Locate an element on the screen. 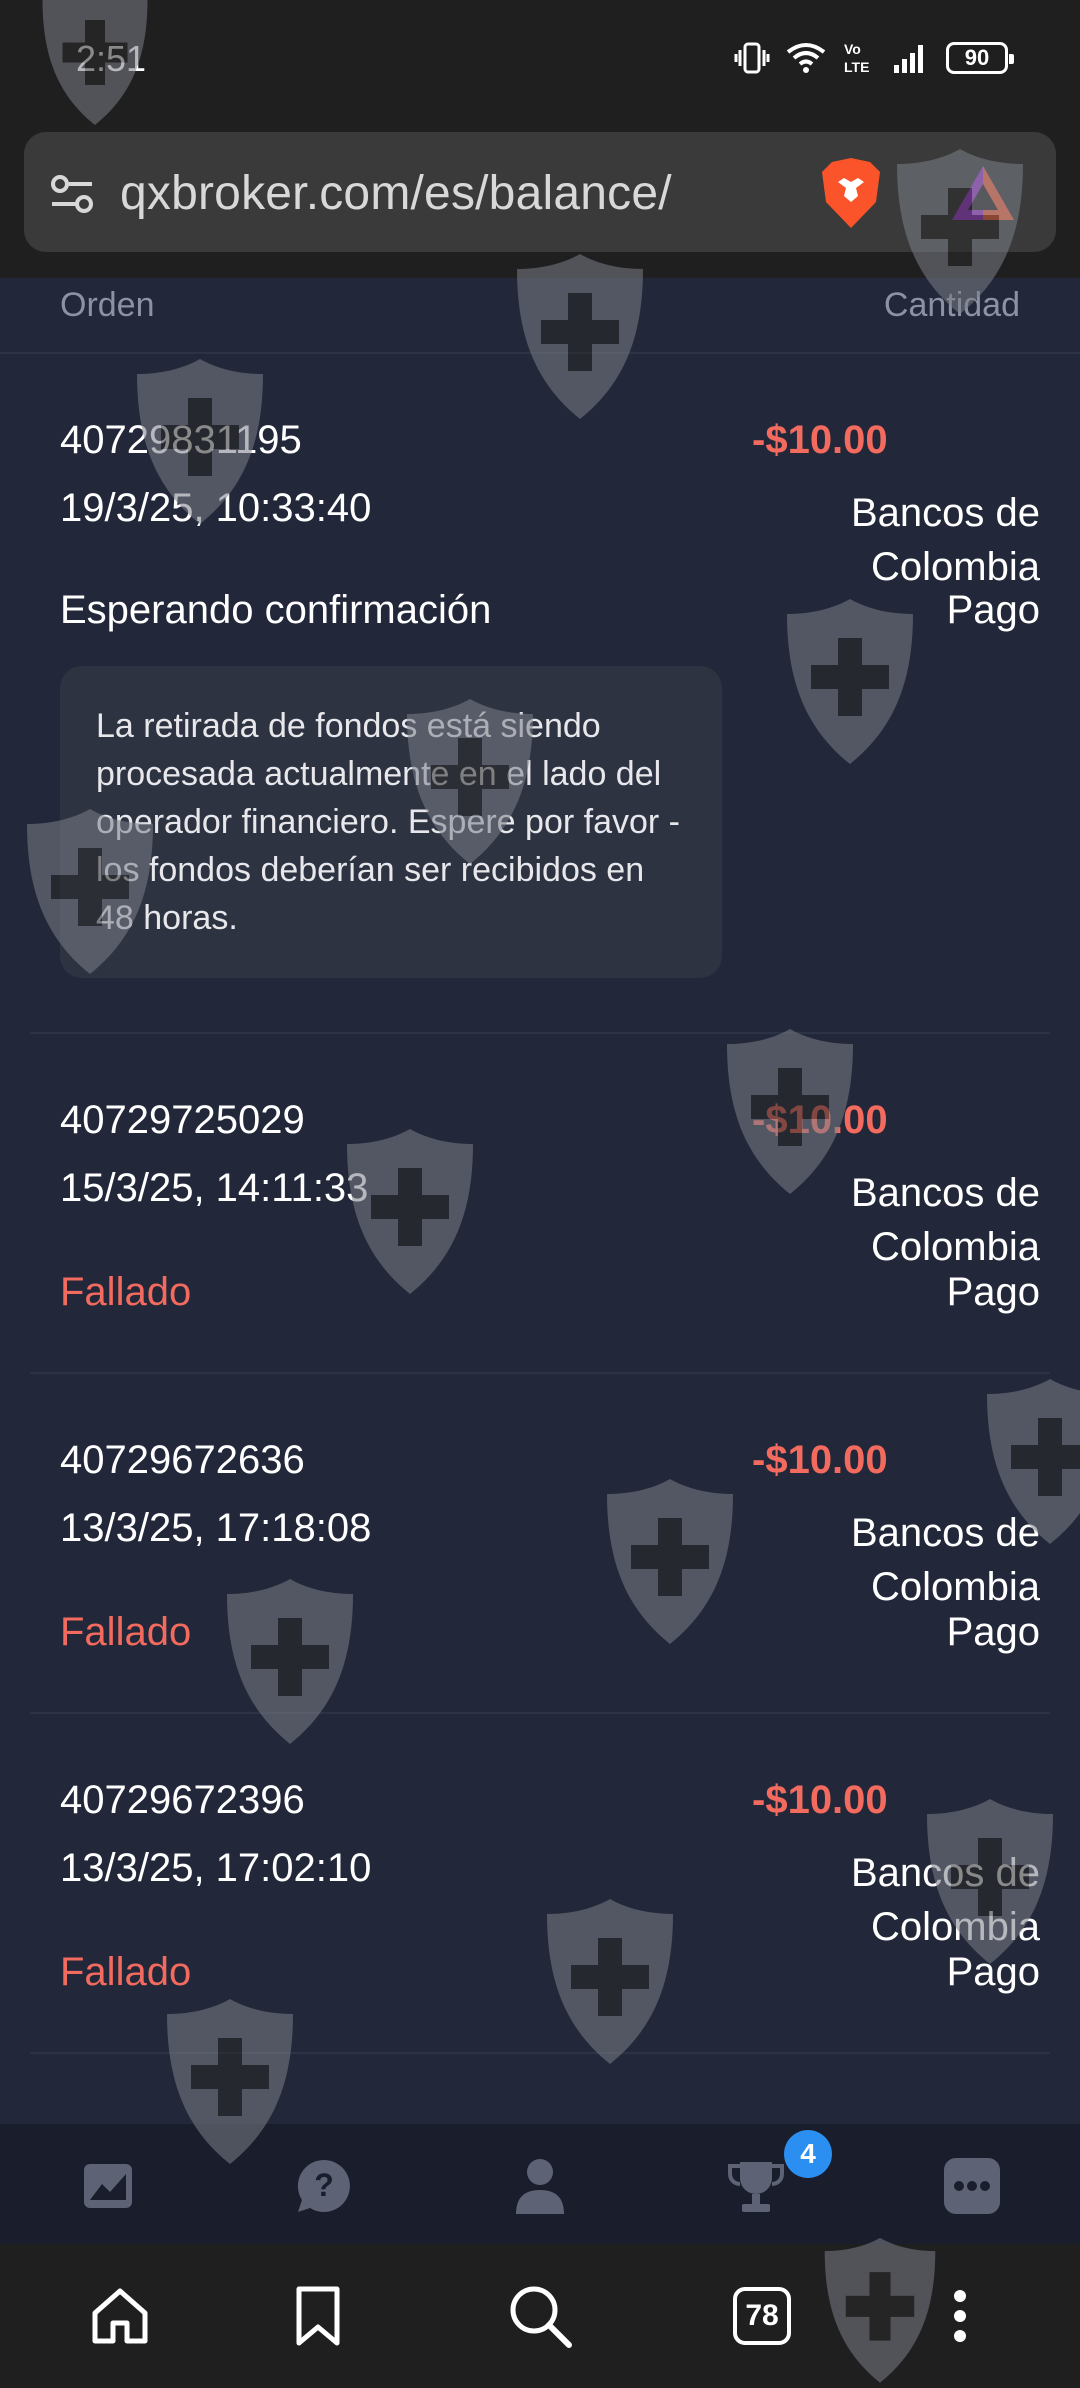  status-icons: Vo LTE 90 is located at coordinates (874, 58).